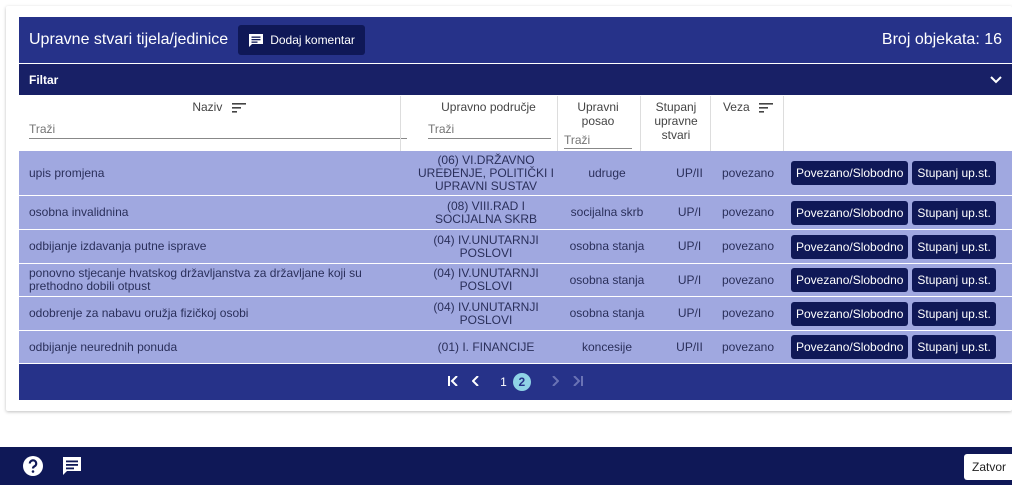 The image size is (1012, 485). I want to click on page-title: Upravne stvari tijela/jedinice, so click(129, 39).